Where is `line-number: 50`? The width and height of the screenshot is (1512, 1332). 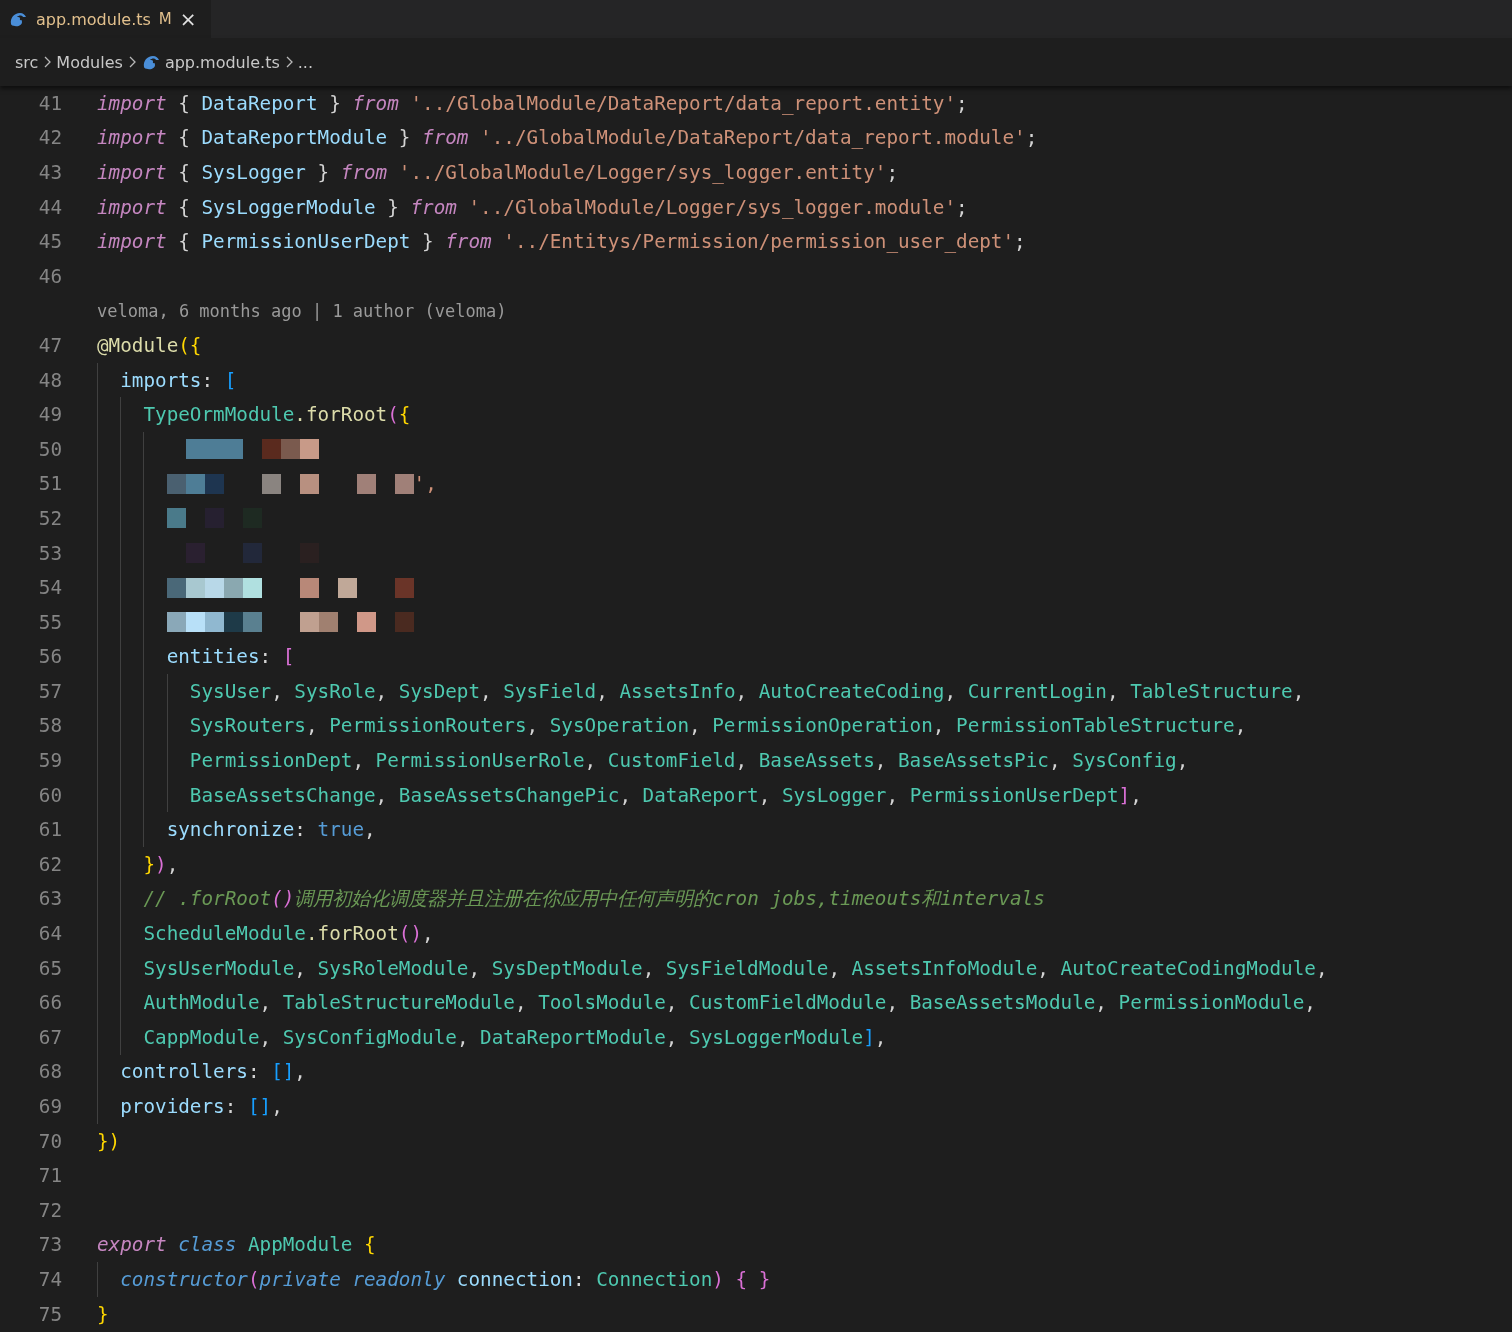
line-number: 50 is located at coordinates (49, 449).